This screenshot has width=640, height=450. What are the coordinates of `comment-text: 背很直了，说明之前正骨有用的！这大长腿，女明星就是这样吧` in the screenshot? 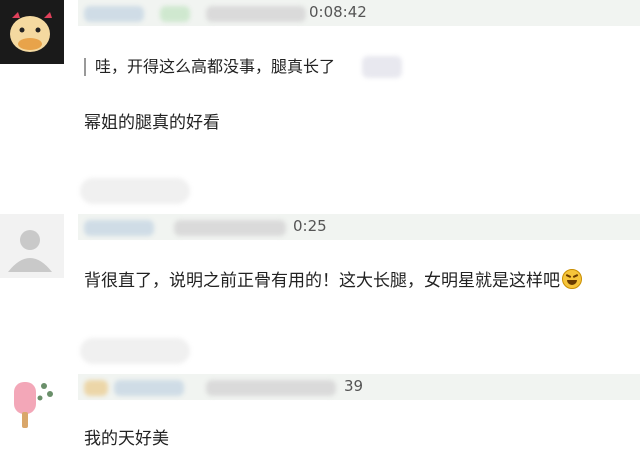 It's located at (333, 278).